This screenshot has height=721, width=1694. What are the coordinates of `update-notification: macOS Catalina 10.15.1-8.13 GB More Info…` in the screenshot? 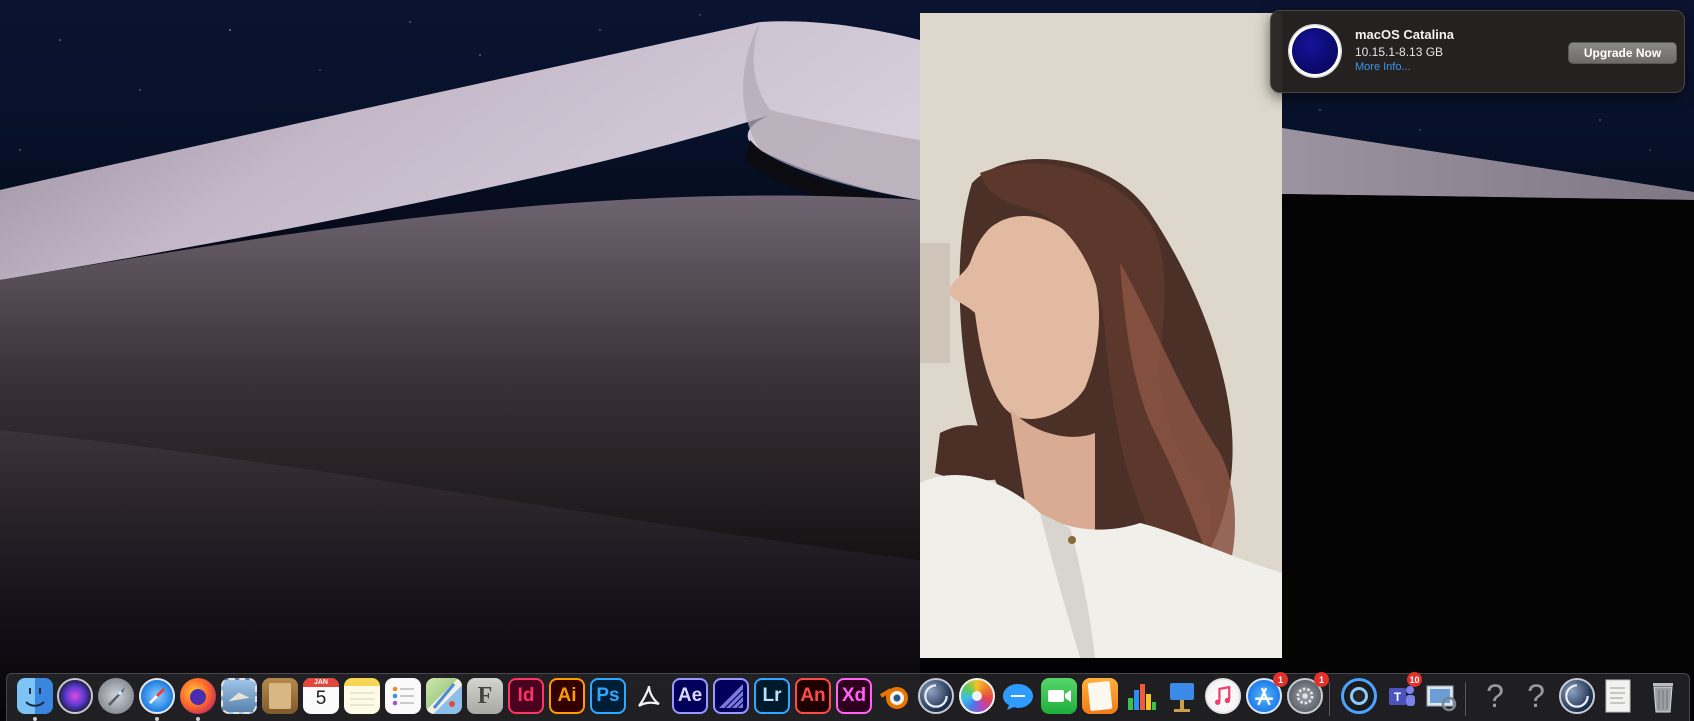 It's located at (1477, 51).